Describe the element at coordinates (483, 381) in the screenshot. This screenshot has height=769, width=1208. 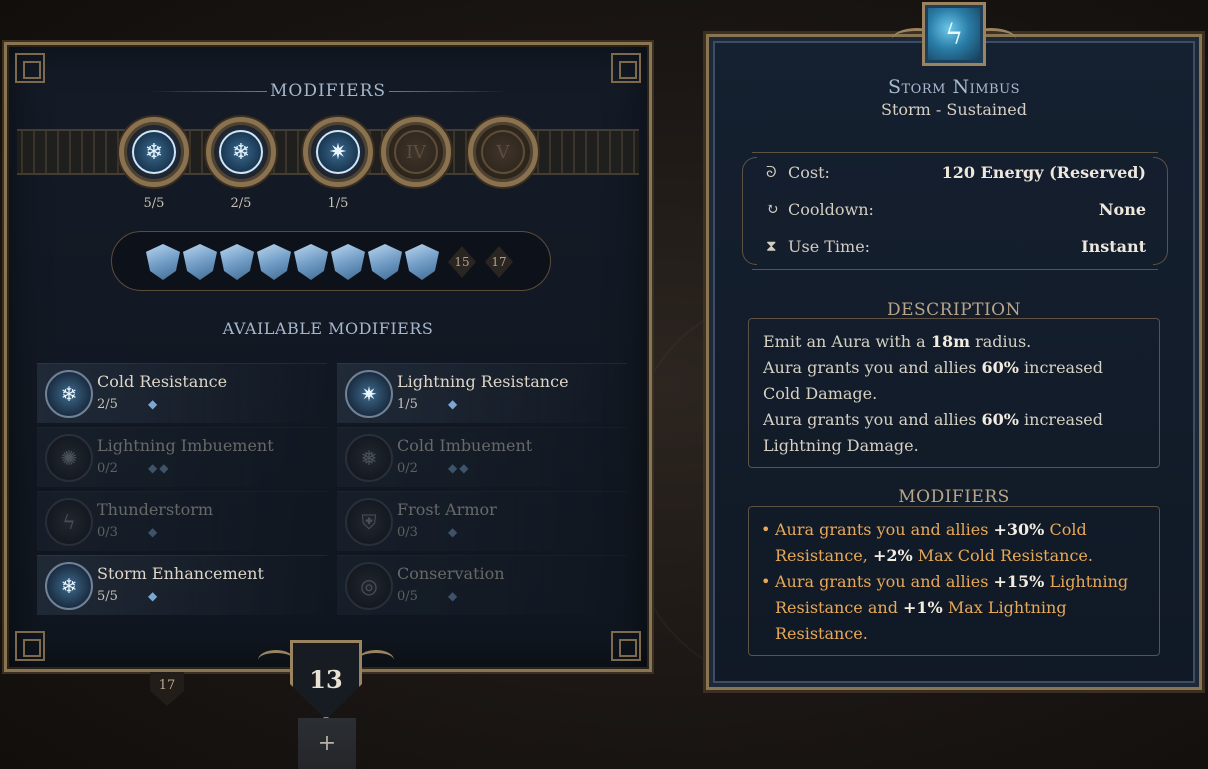
I see `modifier-name: Lightning Resistance` at that location.